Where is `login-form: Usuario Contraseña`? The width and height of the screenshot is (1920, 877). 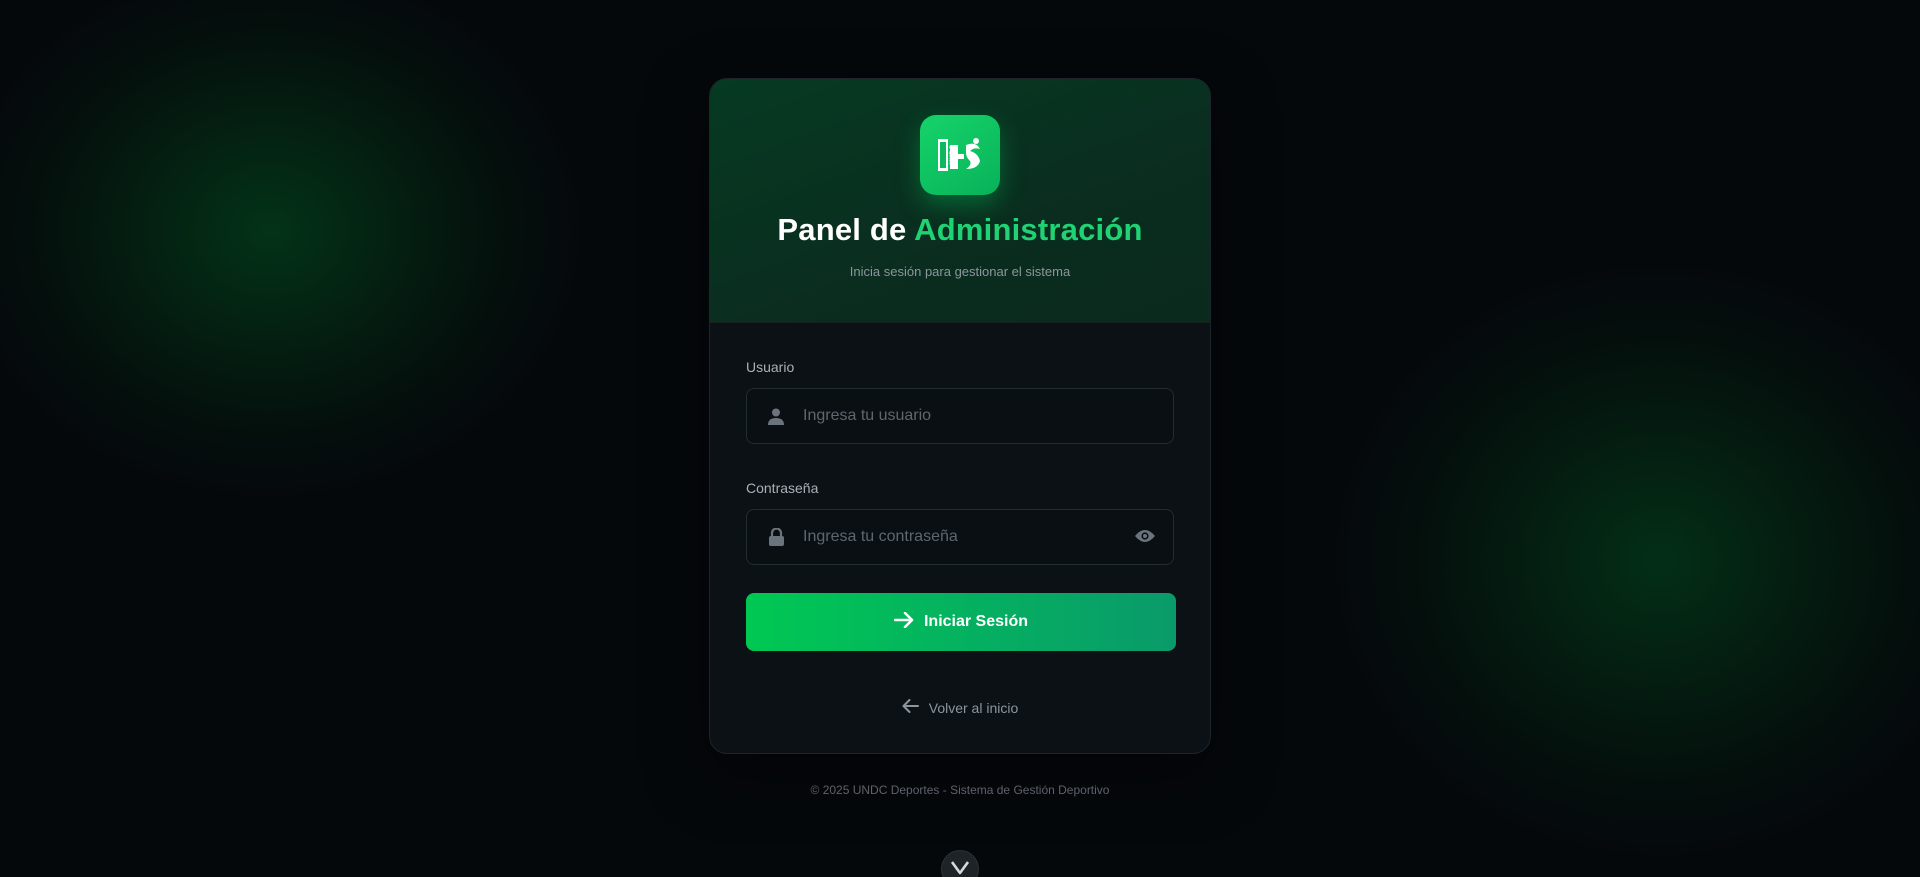 login-form: Usuario Contraseña is located at coordinates (960, 519).